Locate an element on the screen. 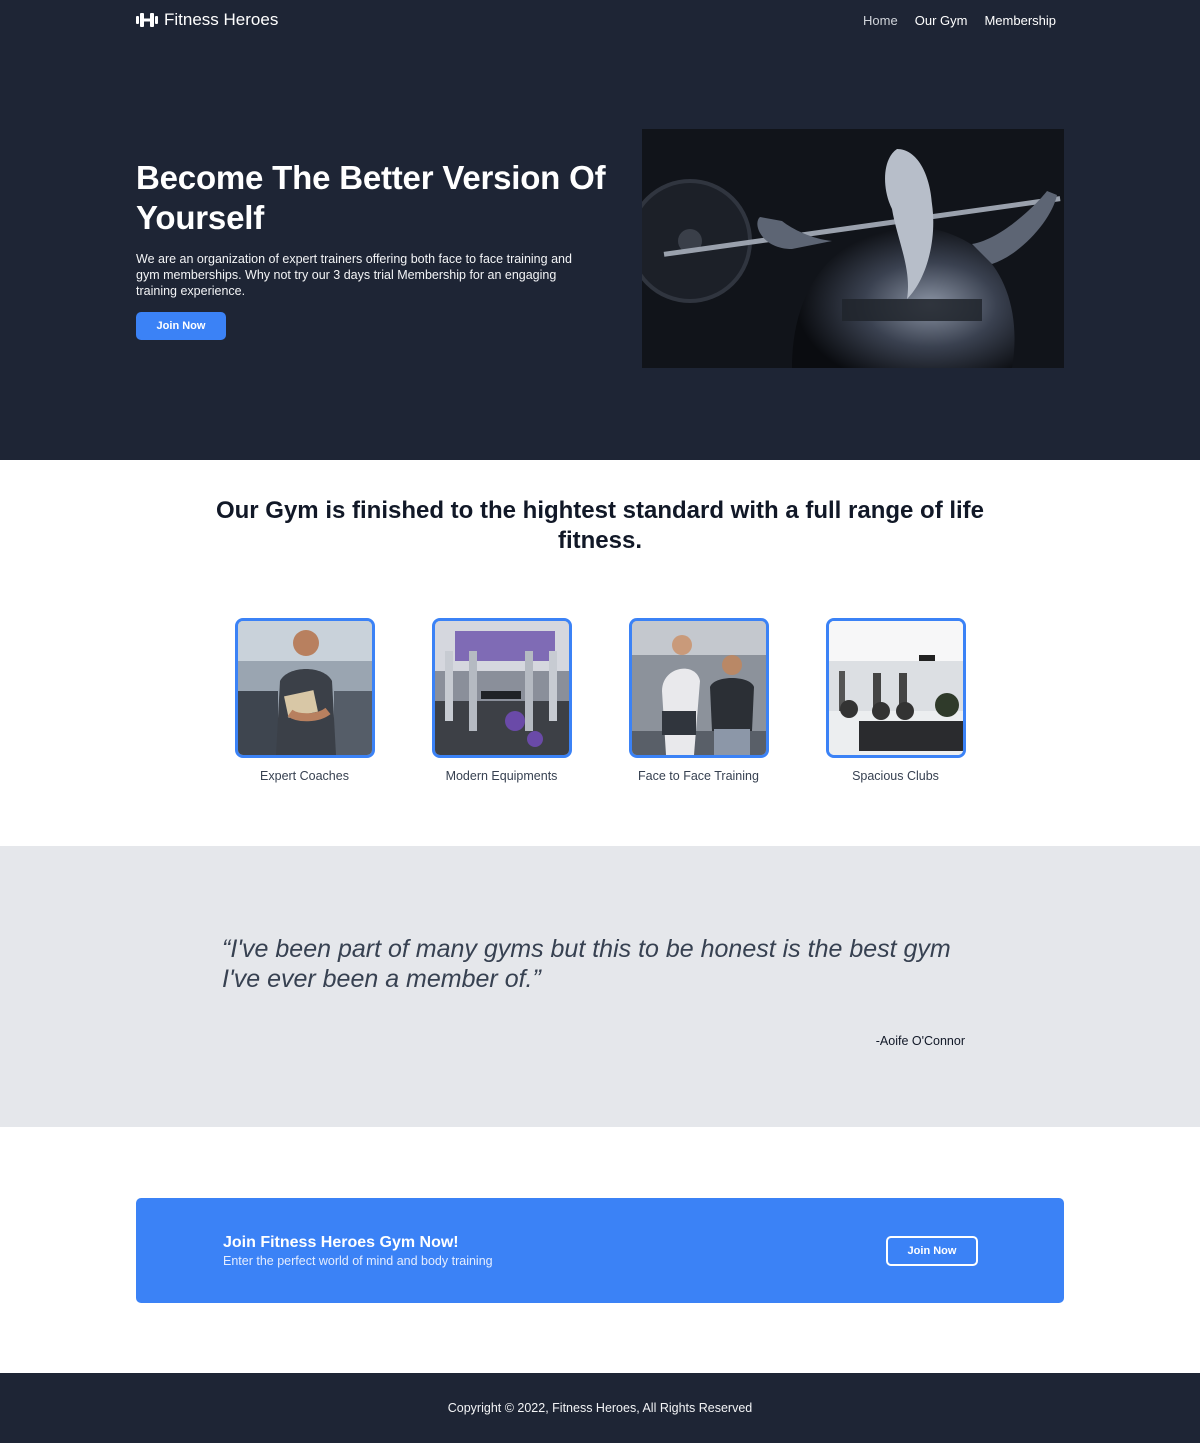  face-to-face-training-image is located at coordinates (698, 688).